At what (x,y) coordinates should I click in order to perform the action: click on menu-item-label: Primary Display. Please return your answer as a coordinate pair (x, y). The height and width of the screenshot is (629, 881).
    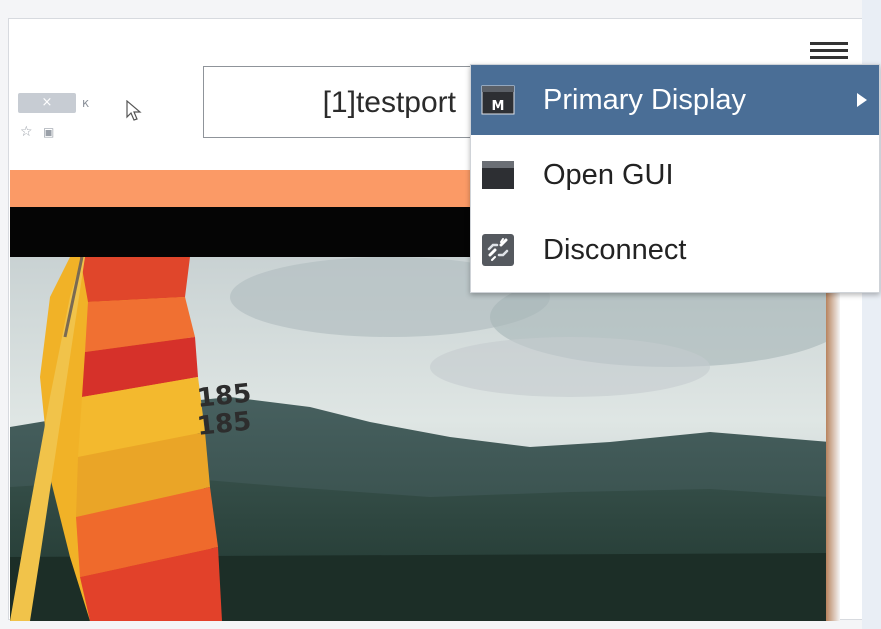
    Looking at the image, I should click on (645, 100).